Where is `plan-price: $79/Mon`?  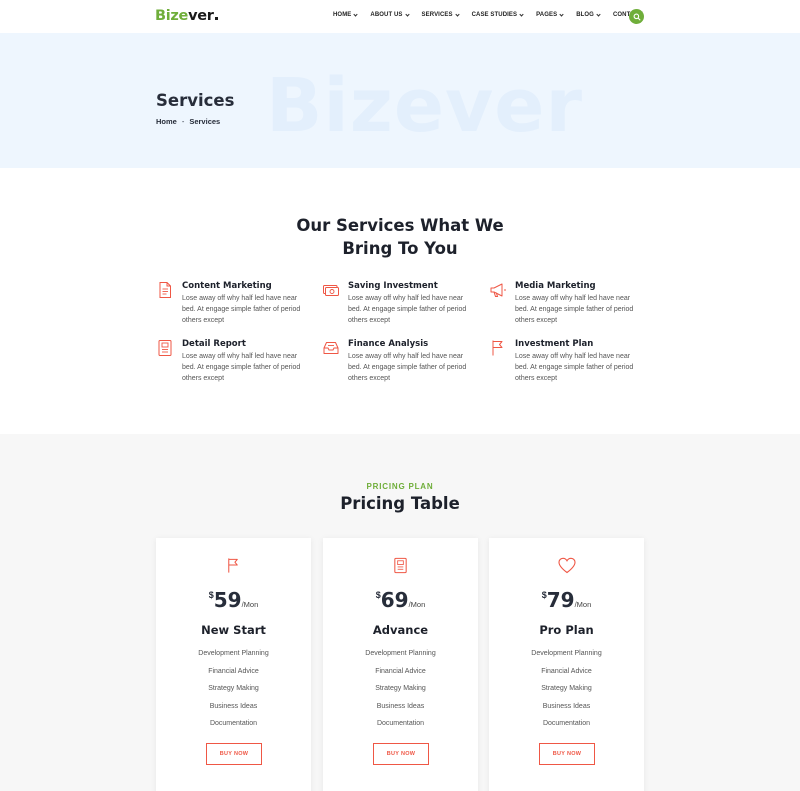
plan-price: $79/Mon is located at coordinates (566, 600).